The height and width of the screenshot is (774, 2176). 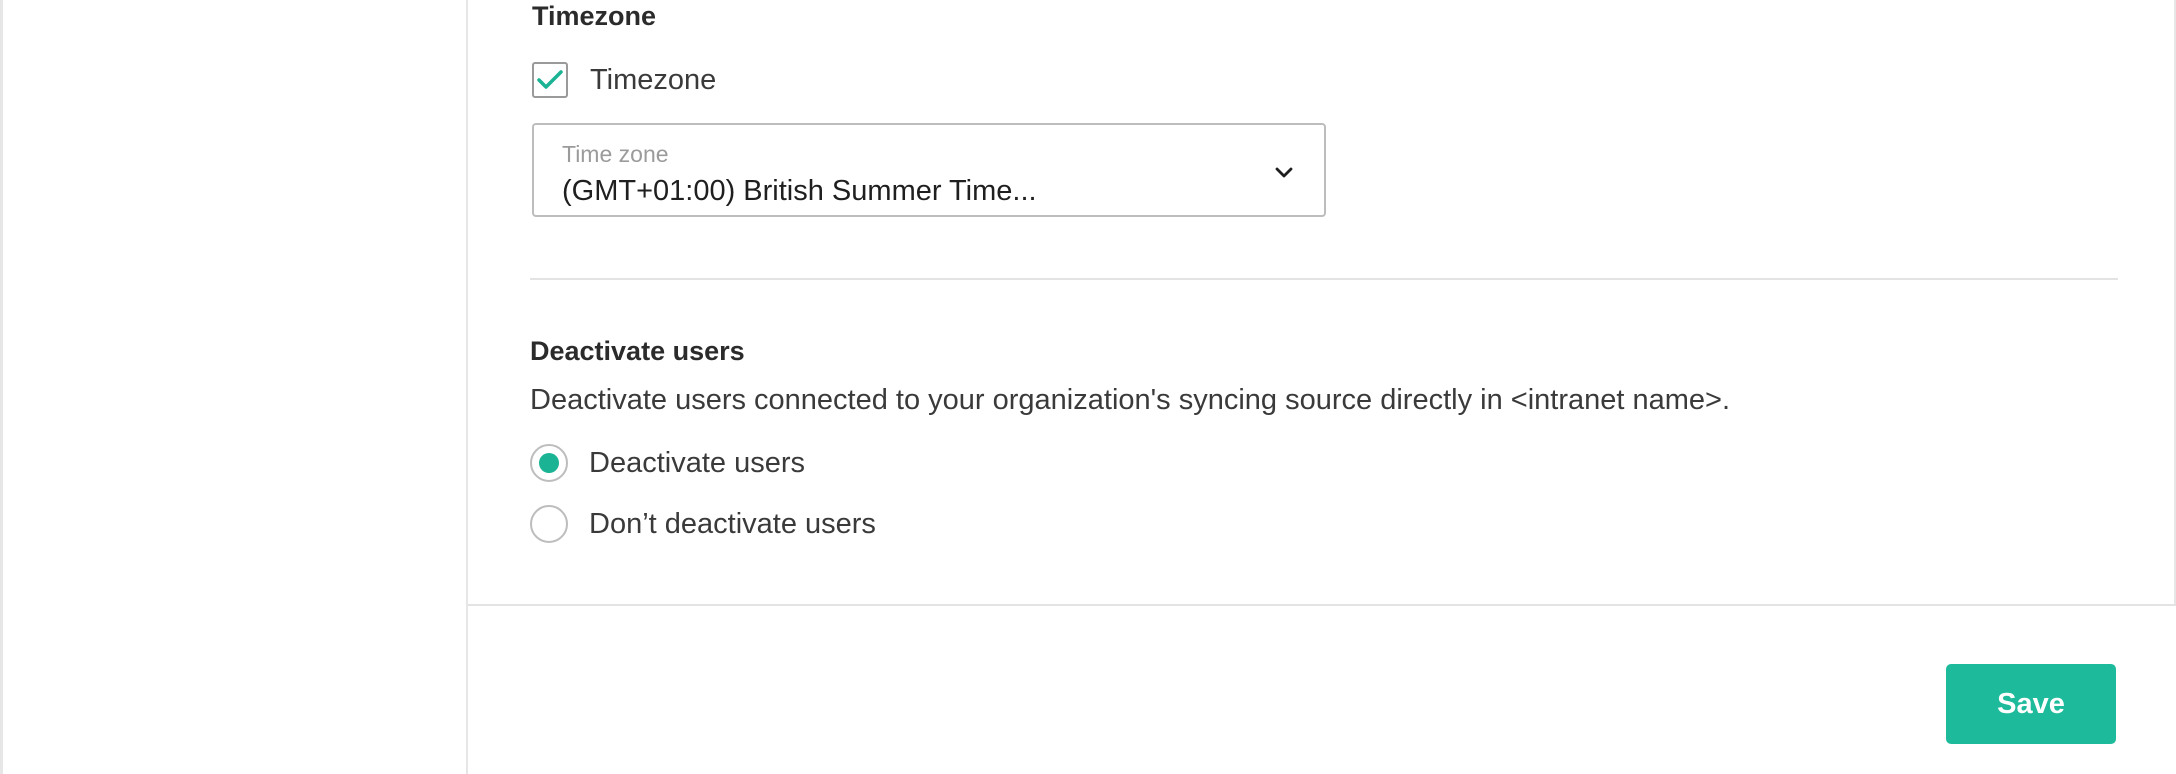 What do you see at coordinates (1324, 279) in the screenshot?
I see `section-divider` at bounding box center [1324, 279].